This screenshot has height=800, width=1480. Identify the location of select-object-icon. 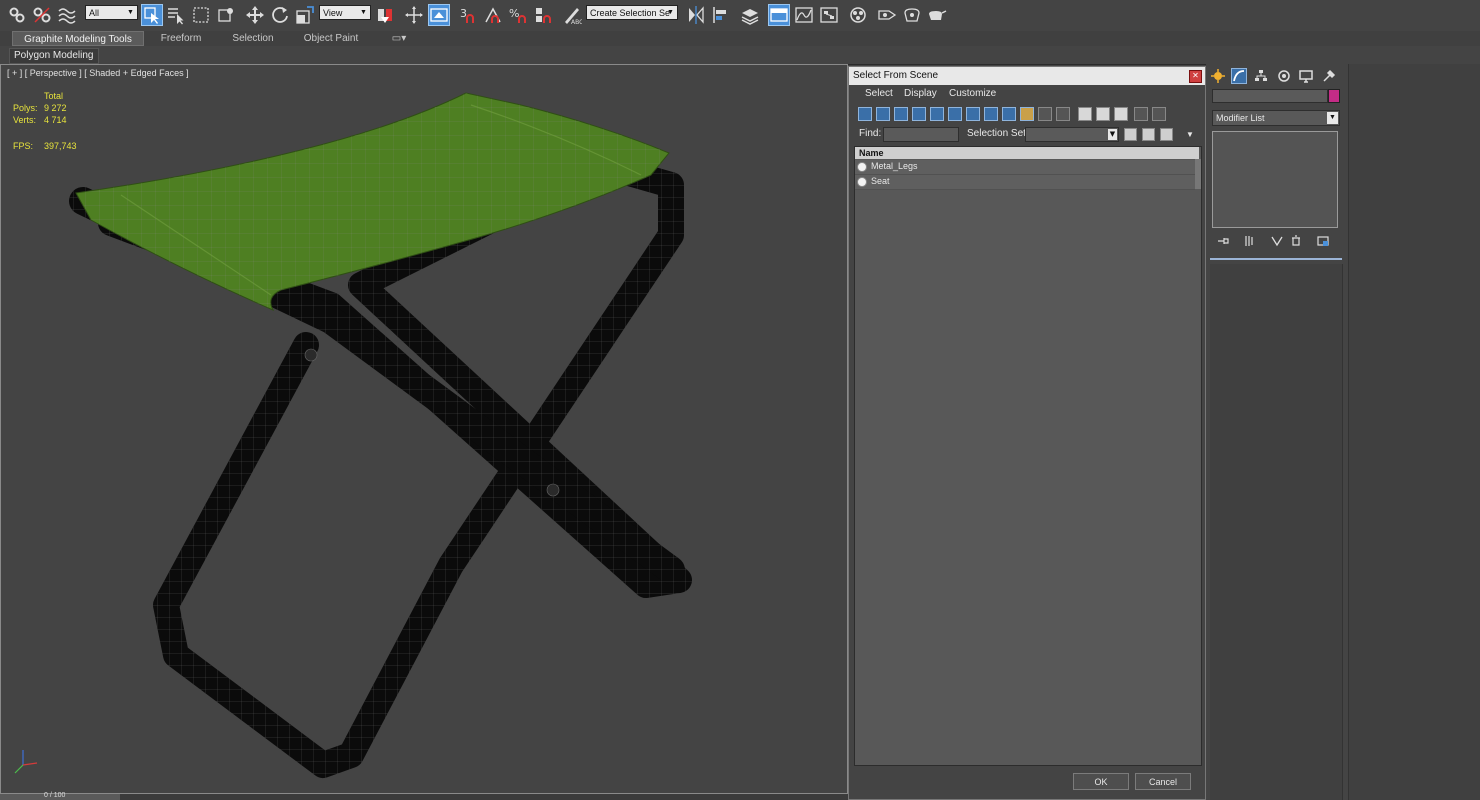
(152, 15).